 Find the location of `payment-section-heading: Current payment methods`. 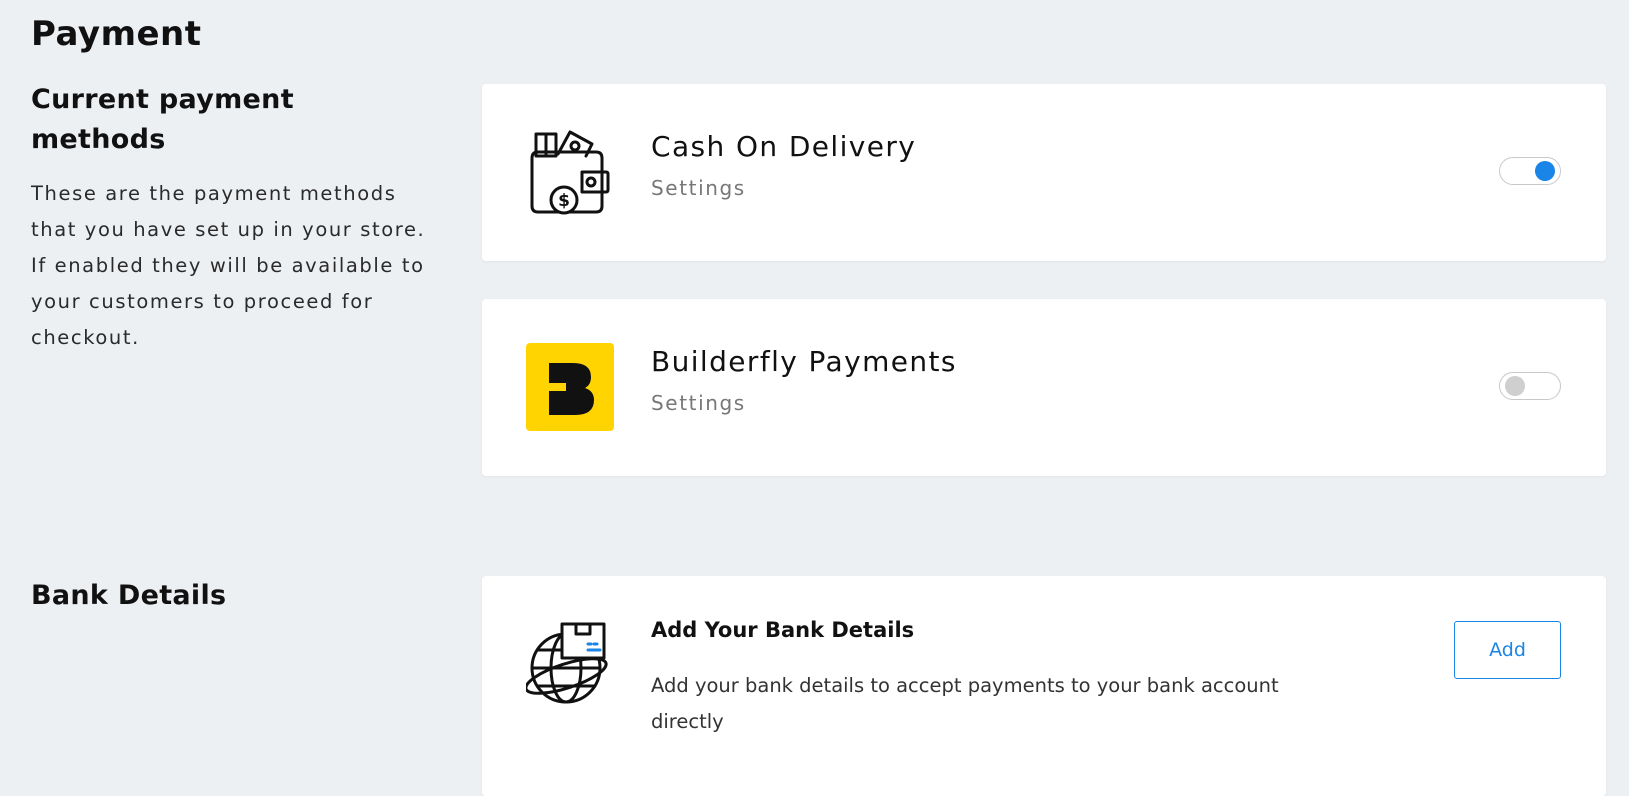

payment-section-heading: Current payment methods is located at coordinates (162, 119).